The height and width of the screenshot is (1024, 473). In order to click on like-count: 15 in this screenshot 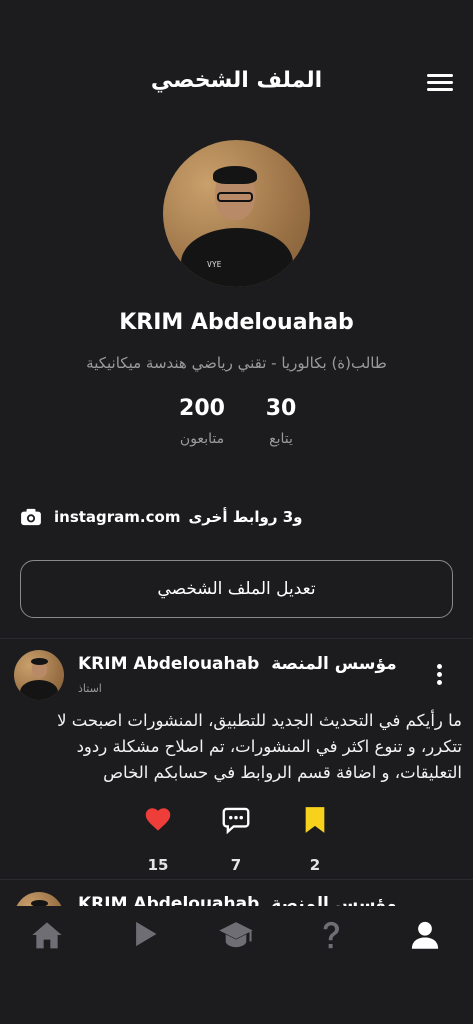, I will do `click(158, 865)`.